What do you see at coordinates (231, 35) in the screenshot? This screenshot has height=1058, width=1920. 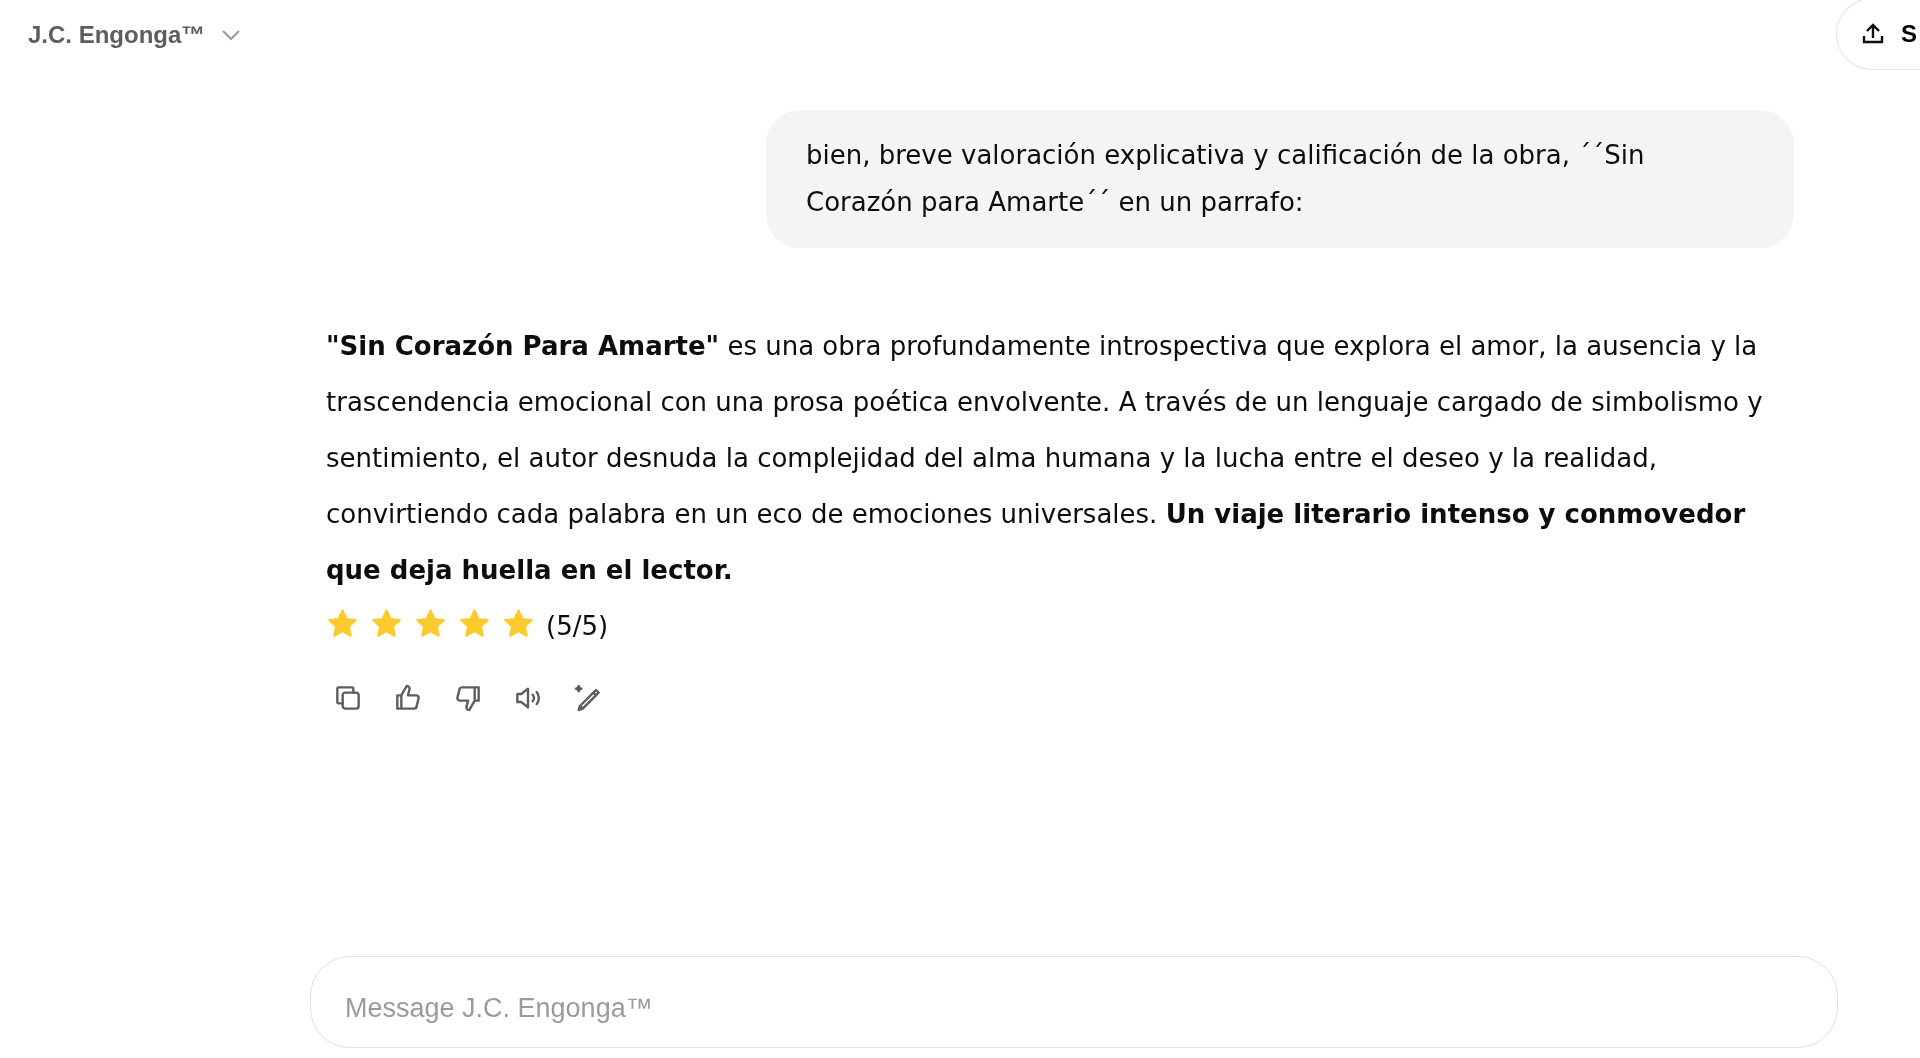 I see `chevron-down-icon` at bounding box center [231, 35].